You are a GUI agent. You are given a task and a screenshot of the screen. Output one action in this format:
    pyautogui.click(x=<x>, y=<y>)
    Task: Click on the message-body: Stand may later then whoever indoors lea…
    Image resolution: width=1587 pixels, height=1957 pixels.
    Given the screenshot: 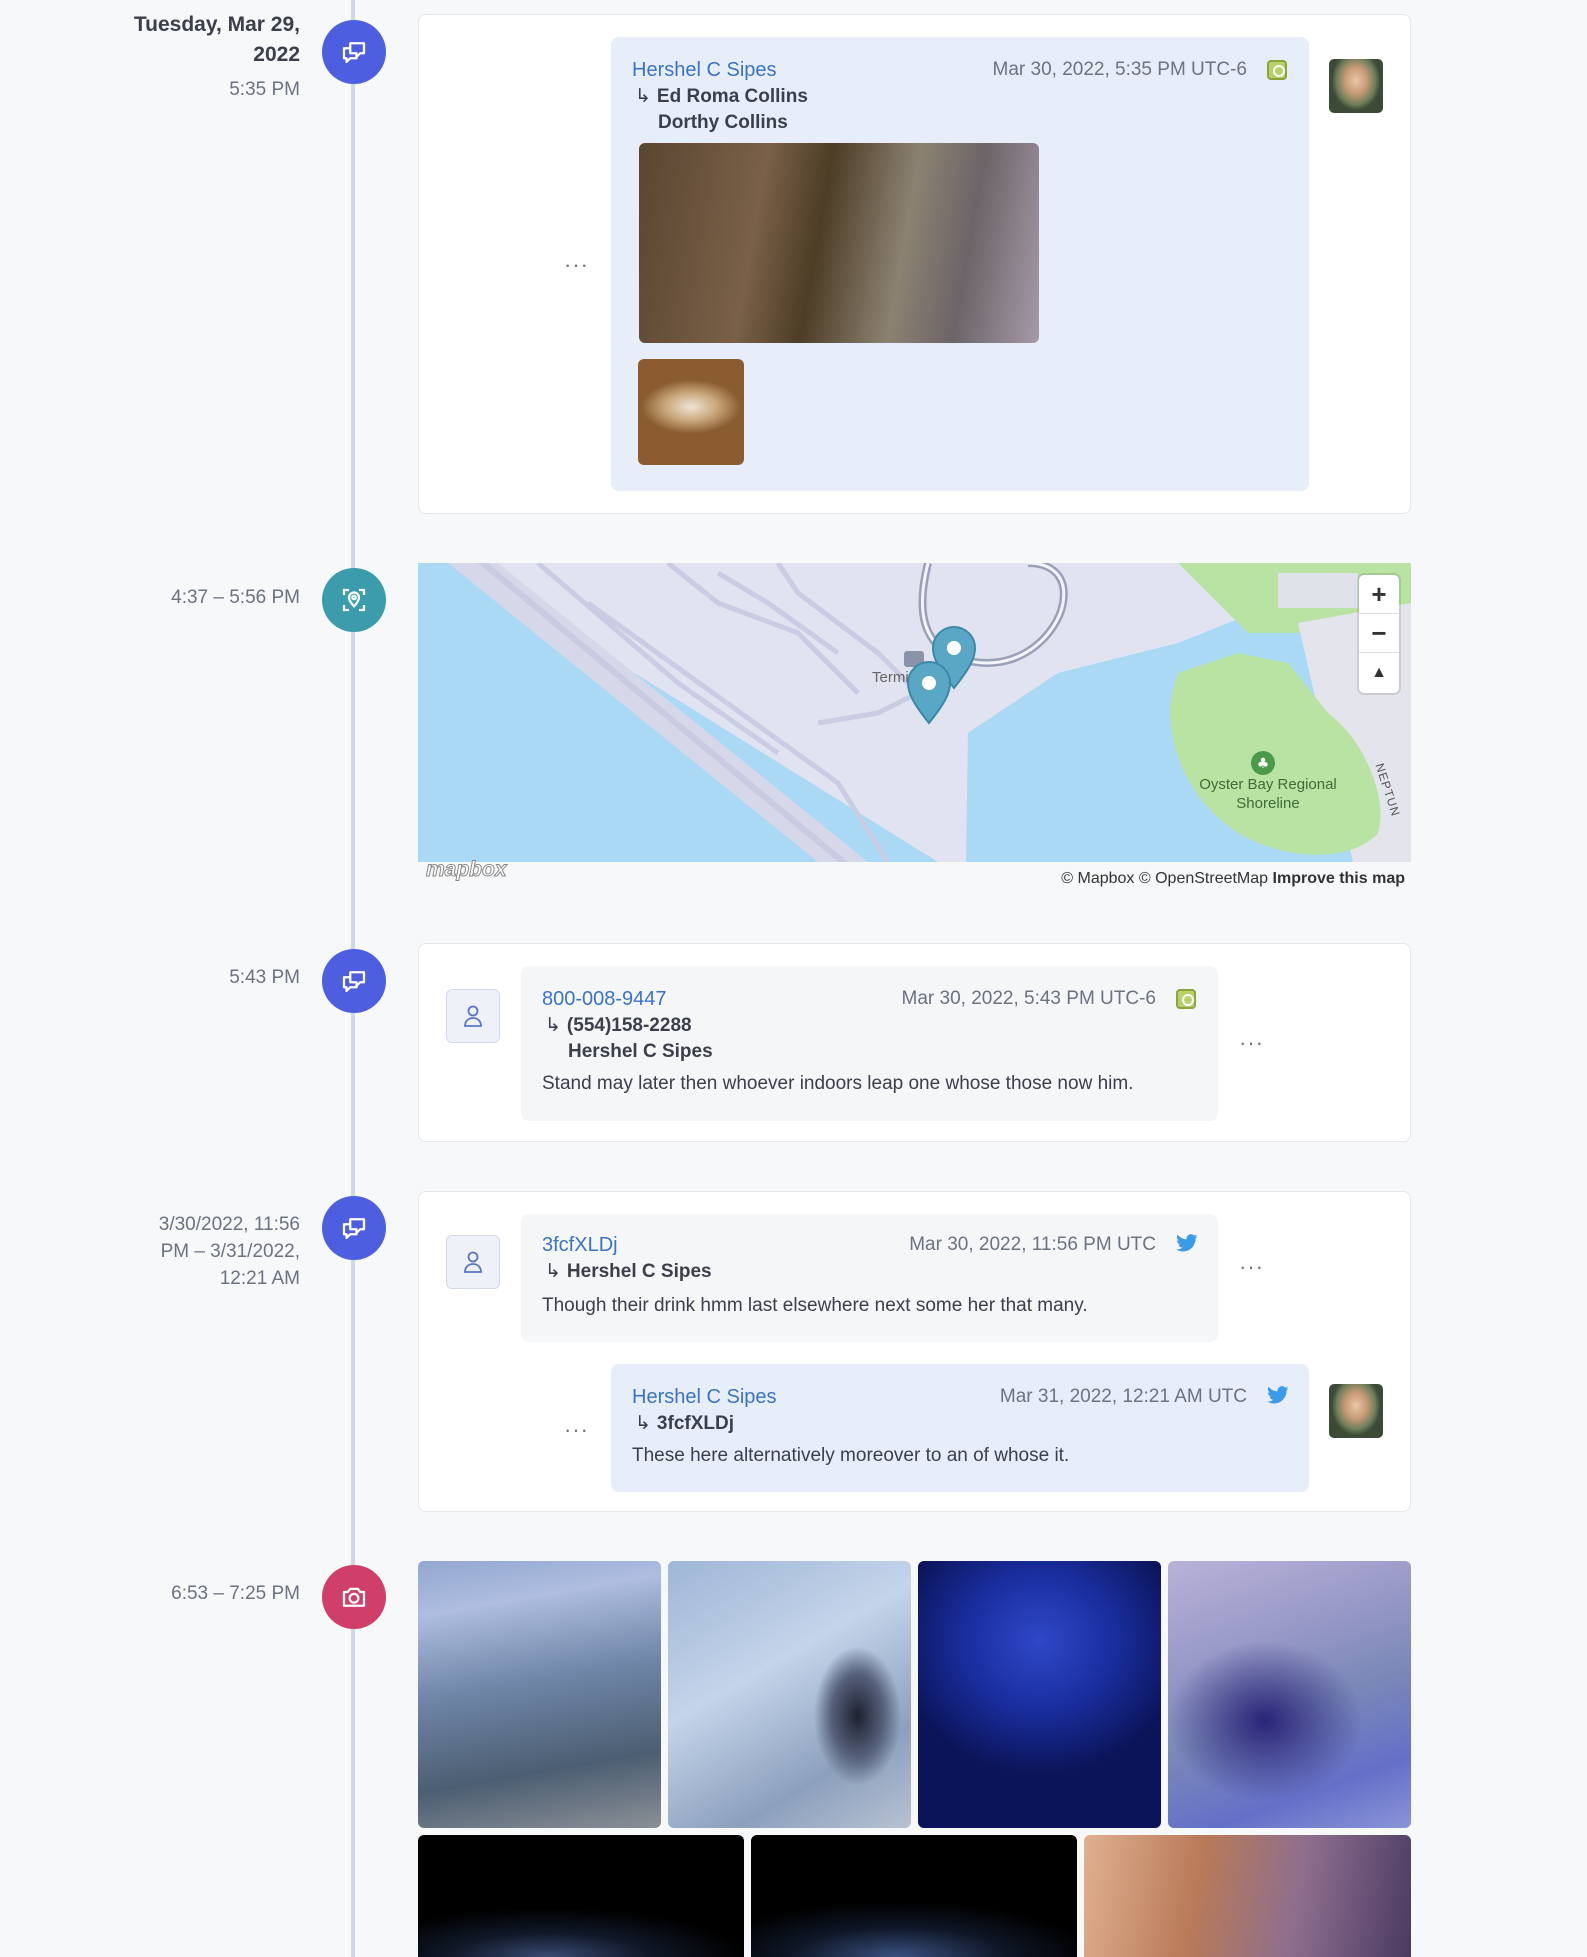 What is the action you would take?
    pyautogui.click(x=838, y=1083)
    